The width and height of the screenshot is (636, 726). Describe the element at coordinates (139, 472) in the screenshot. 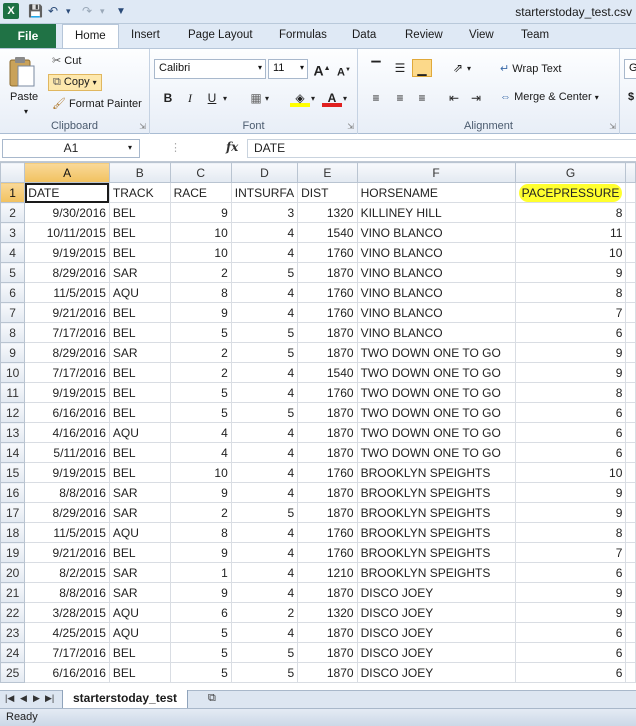

I see `cell-b15: BEL` at that location.